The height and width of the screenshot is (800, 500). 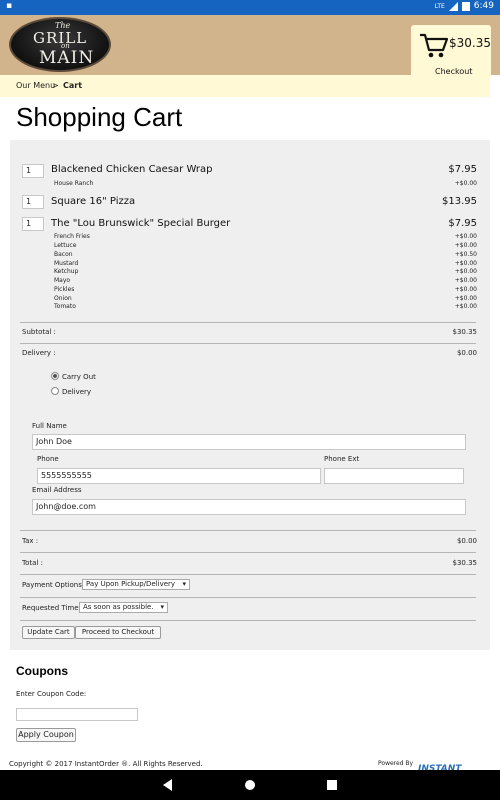 What do you see at coordinates (249, 442) in the screenshot?
I see `full-name-input: John Doe` at bounding box center [249, 442].